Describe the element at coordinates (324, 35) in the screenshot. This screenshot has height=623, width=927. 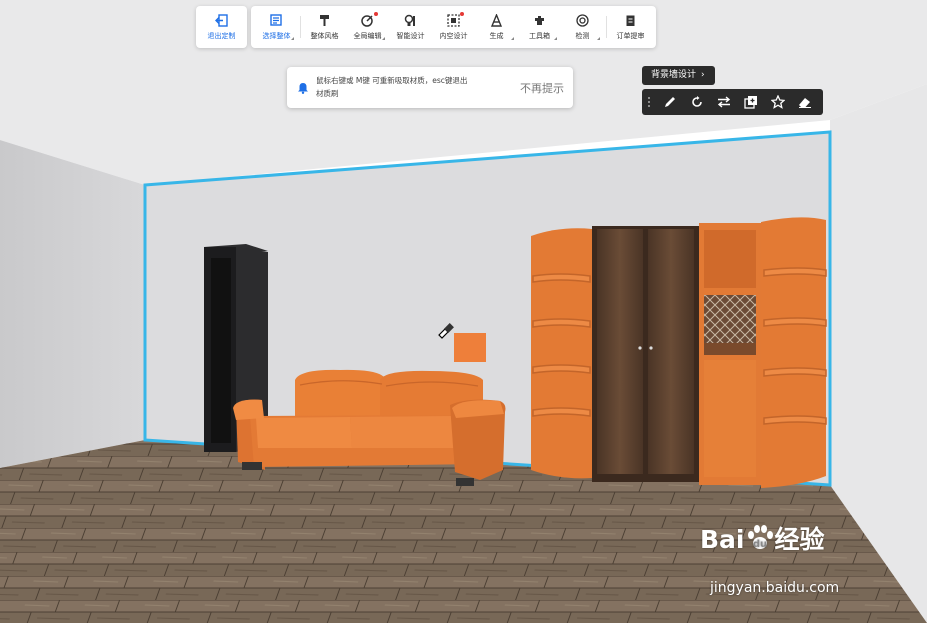
I see `overall-style-label: 整体风格` at that location.